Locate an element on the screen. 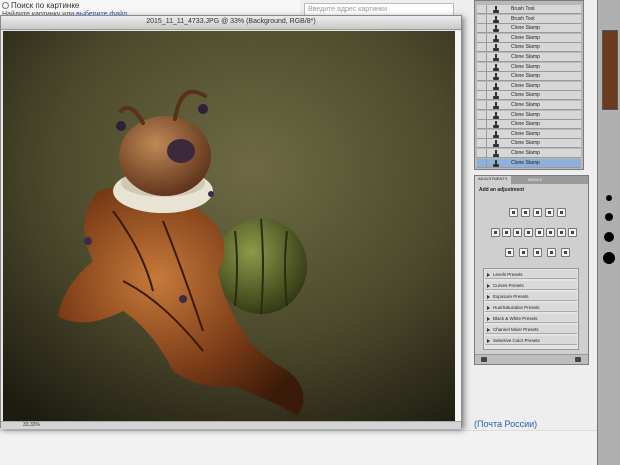 The image size is (620, 465). preset-label: Selective Color Presets is located at coordinates (516, 340).